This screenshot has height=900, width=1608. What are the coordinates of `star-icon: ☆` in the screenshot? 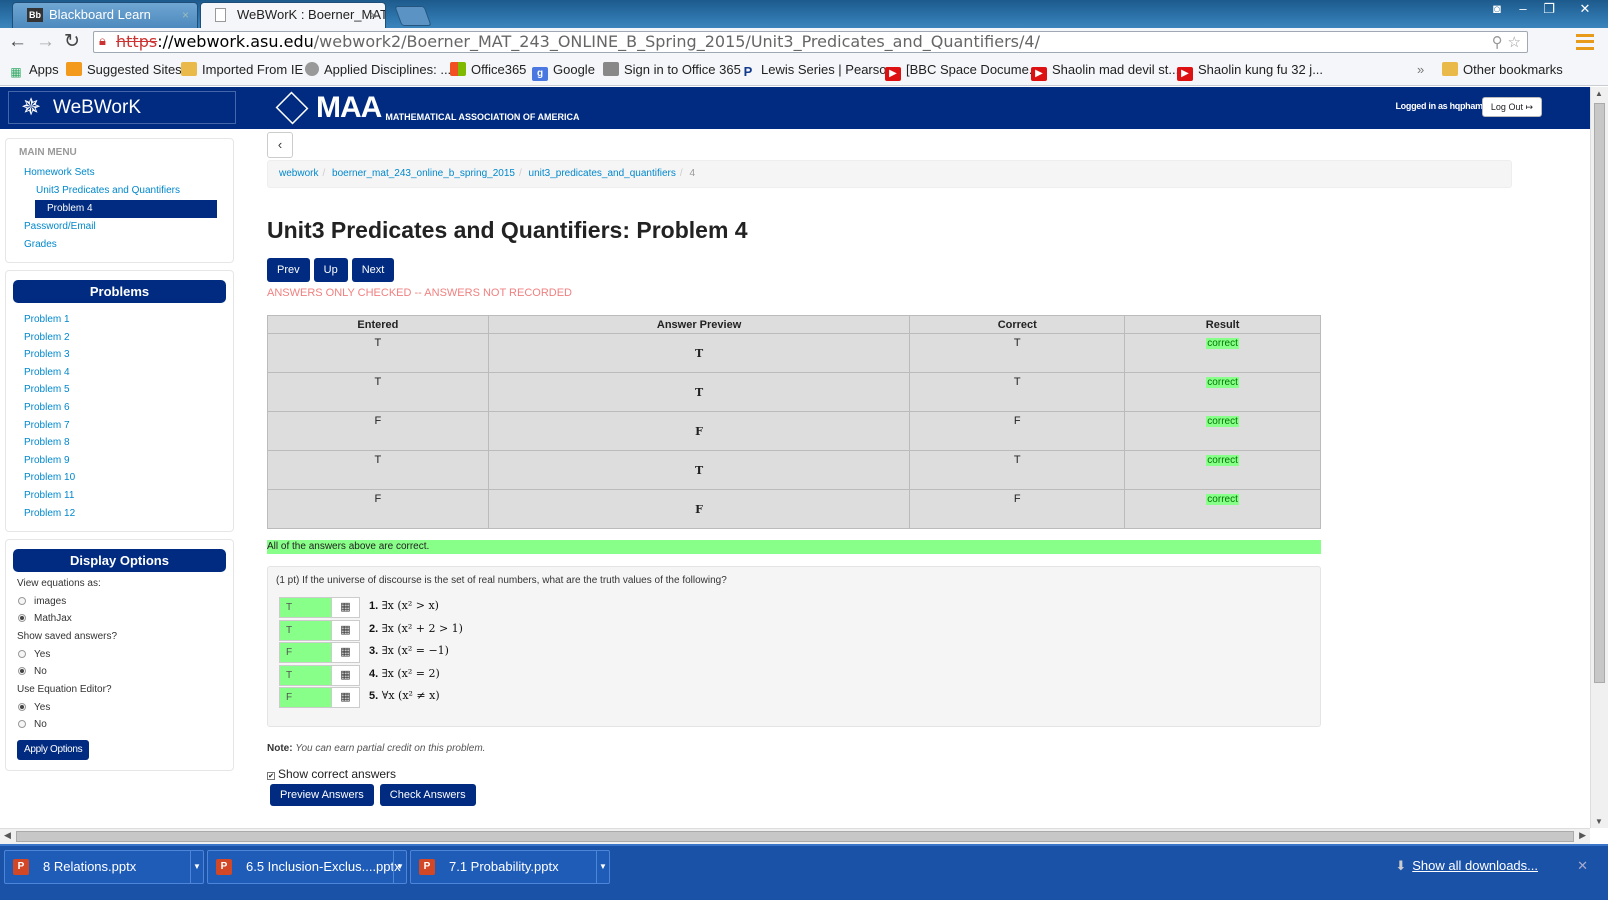 It's located at (1514, 42).